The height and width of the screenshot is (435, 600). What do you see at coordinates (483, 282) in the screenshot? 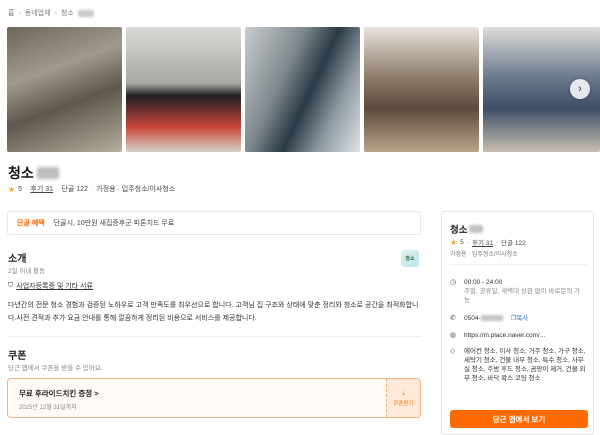
I see `hours-value: 00:00 - 24:00` at bounding box center [483, 282].